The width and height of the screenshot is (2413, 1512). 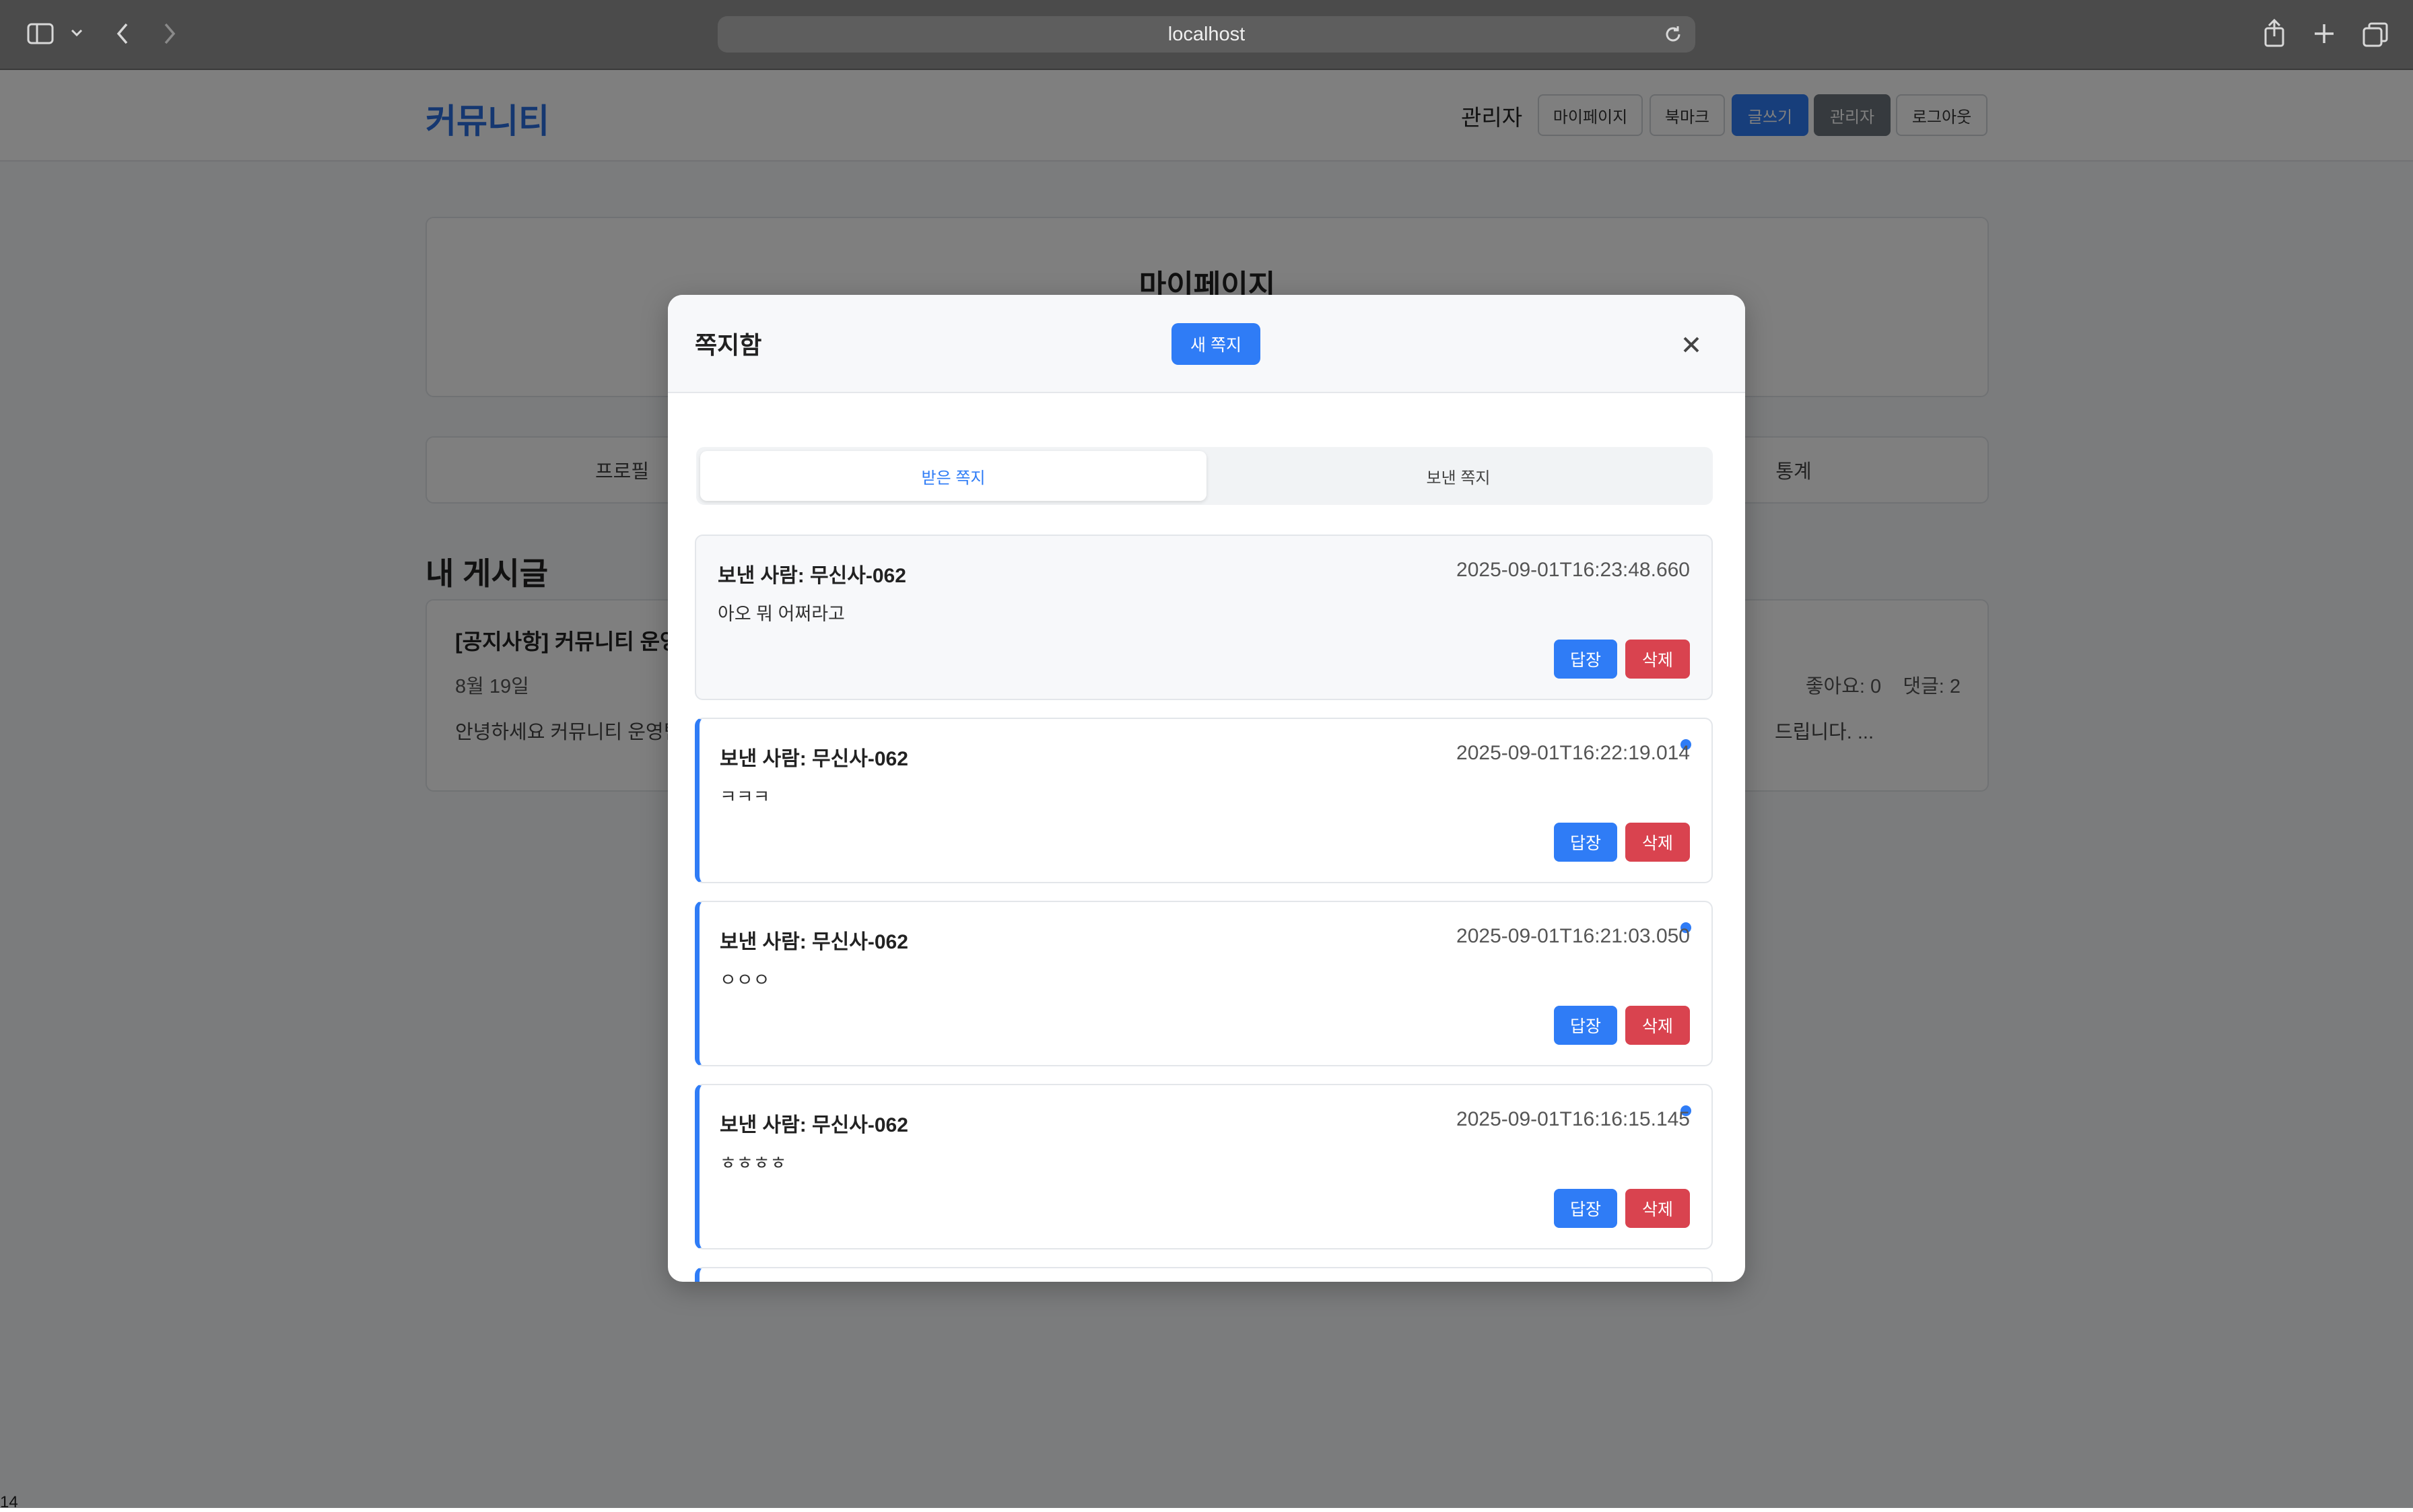 What do you see at coordinates (170, 34) in the screenshot?
I see `forward-icon` at bounding box center [170, 34].